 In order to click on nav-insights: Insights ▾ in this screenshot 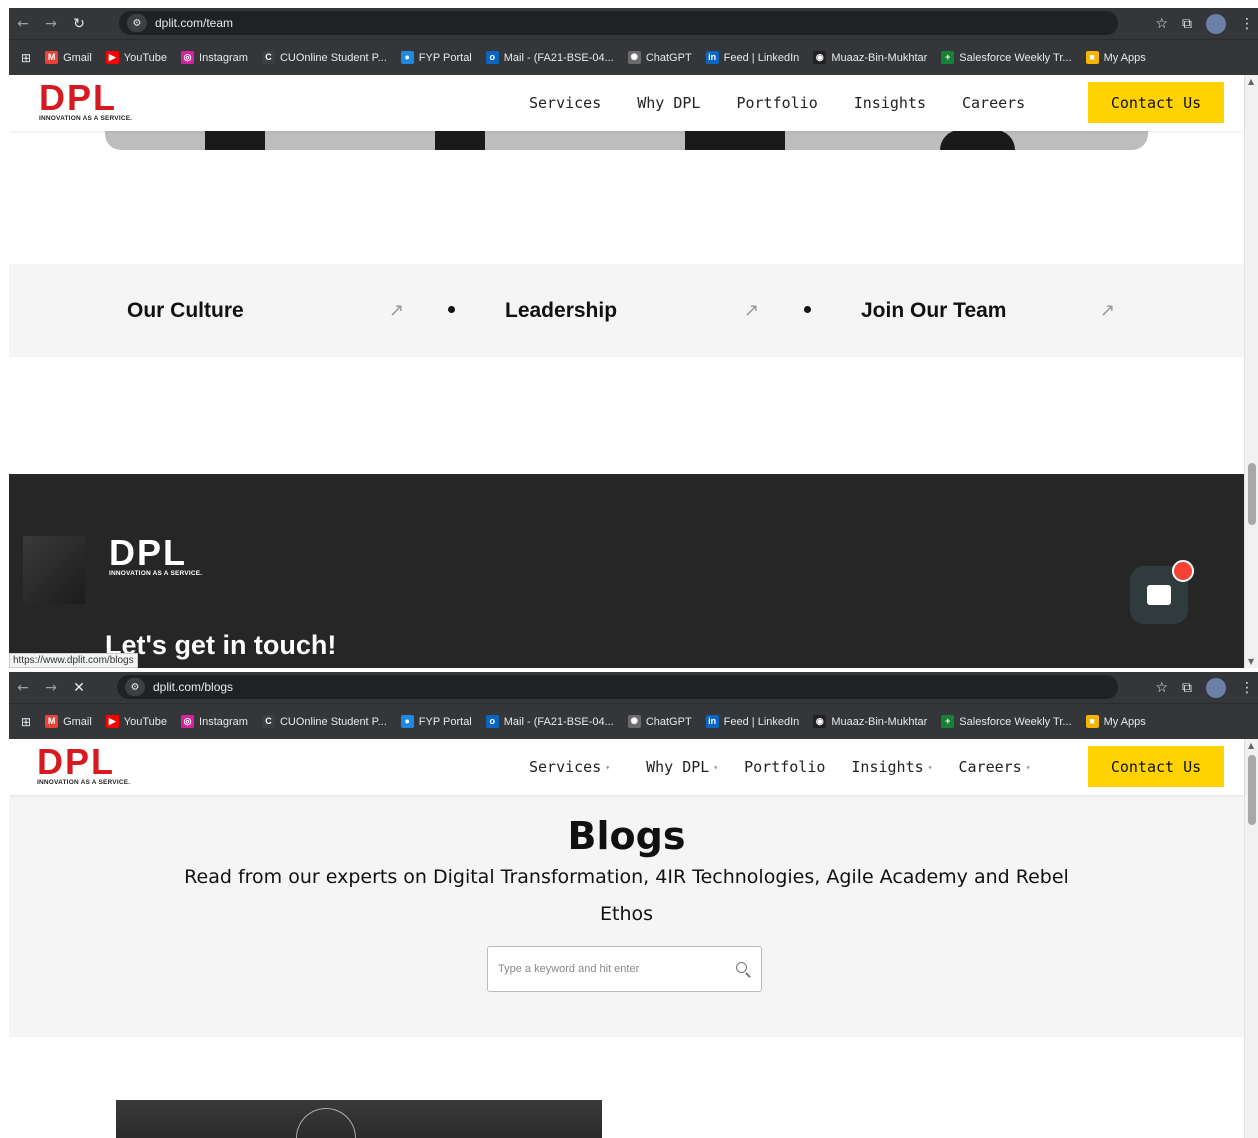, I will do `click(891, 767)`.